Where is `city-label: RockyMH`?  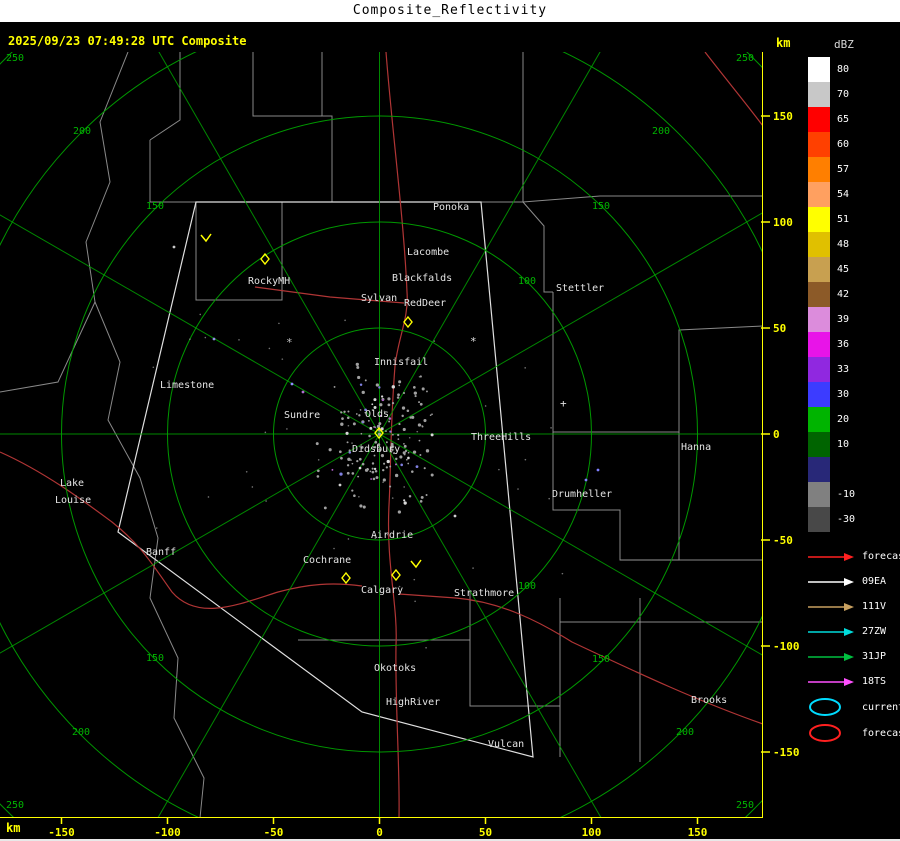 city-label: RockyMH is located at coordinates (269, 281).